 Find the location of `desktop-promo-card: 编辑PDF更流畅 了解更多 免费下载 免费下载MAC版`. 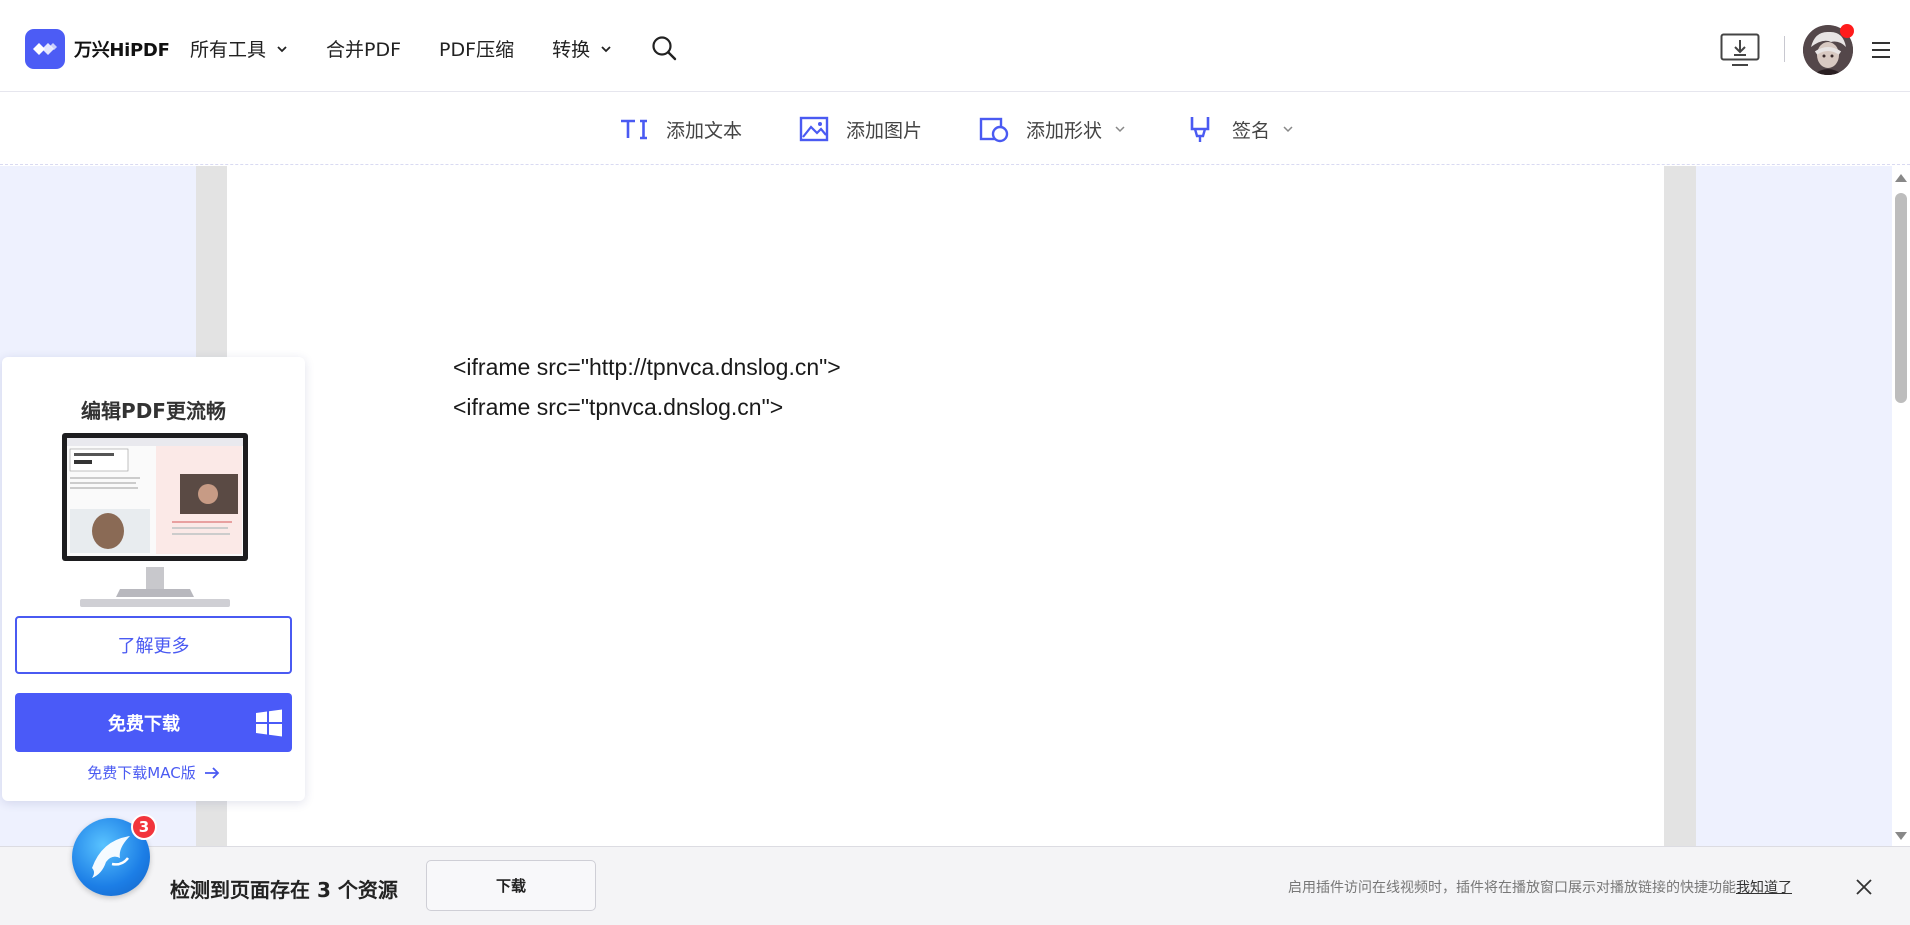

desktop-promo-card: 编辑PDF更流畅 了解更多 免费下载 免费下载MAC版 is located at coordinates (153, 579).